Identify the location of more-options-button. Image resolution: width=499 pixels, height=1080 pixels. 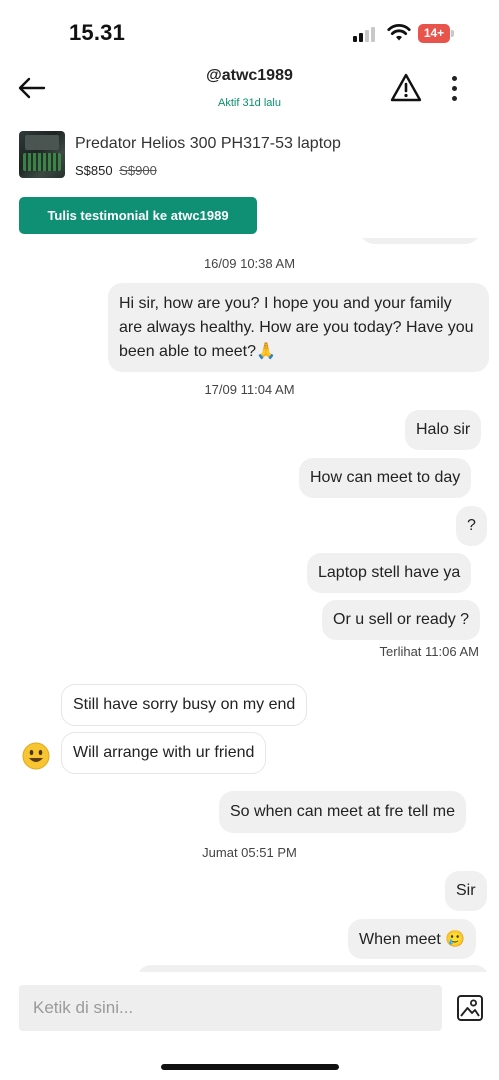
(454, 88).